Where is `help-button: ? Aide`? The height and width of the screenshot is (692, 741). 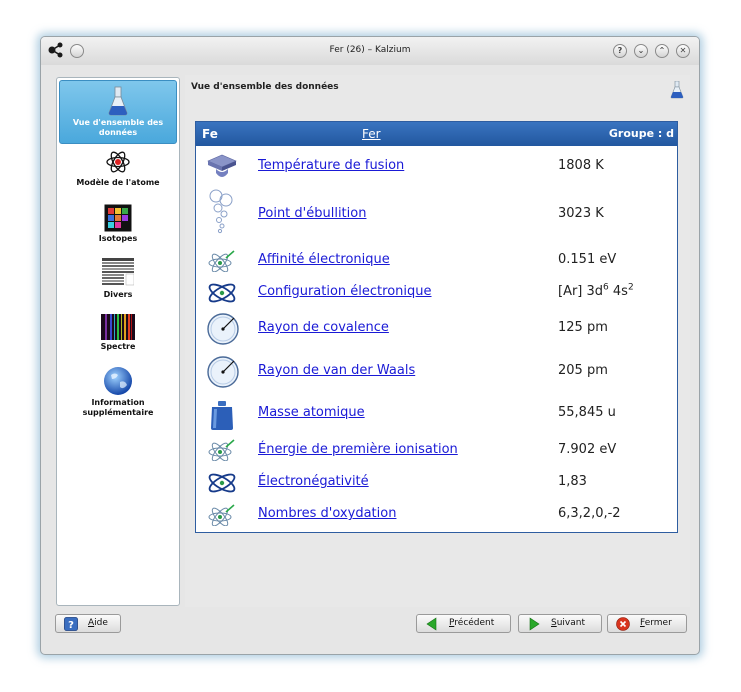
help-button: ? Aide is located at coordinates (88, 623).